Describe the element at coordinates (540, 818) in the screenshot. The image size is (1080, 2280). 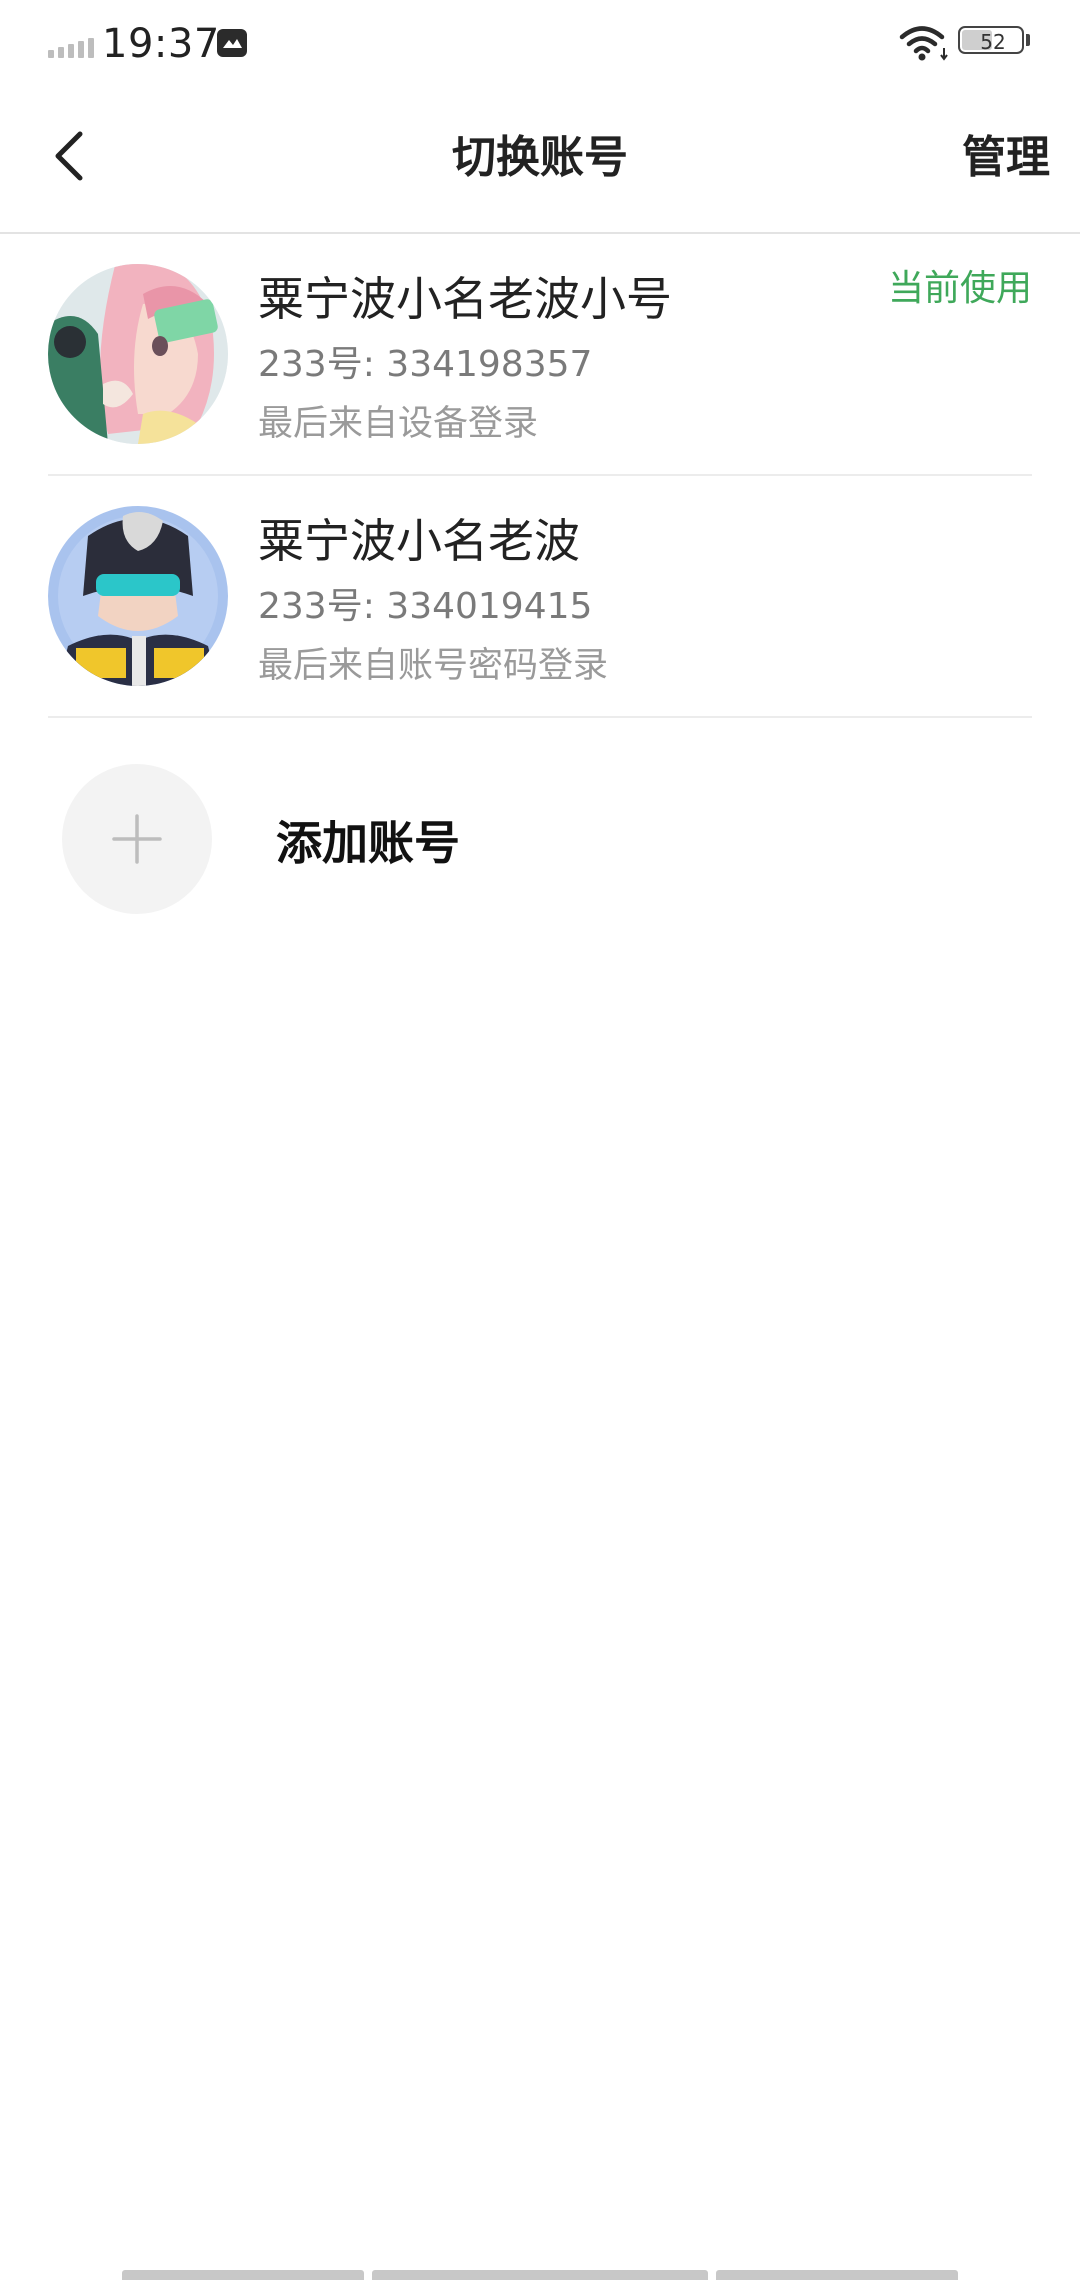
I see `add-account-button: 添加账号` at that location.